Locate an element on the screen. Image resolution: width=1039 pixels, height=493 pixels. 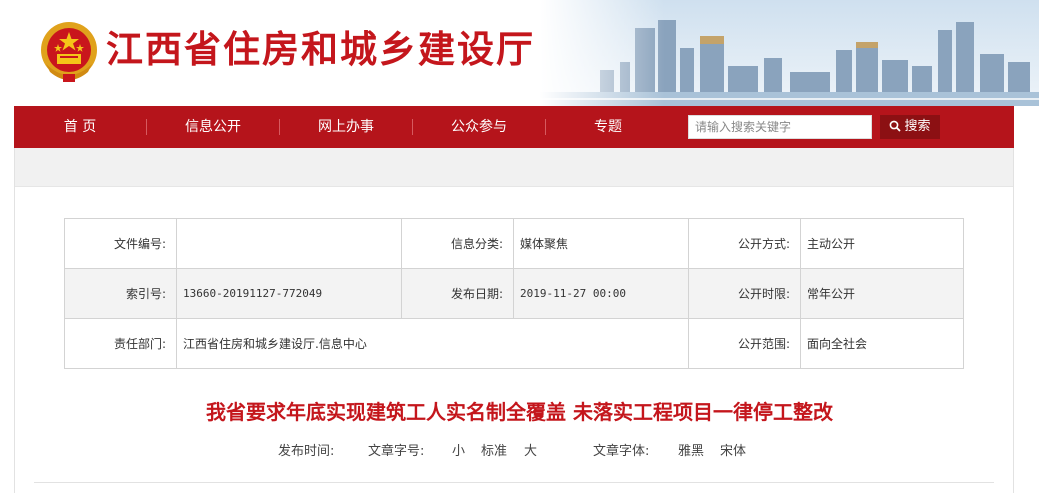
font-yahei-option: 雅黑 is located at coordinates (691, 449).